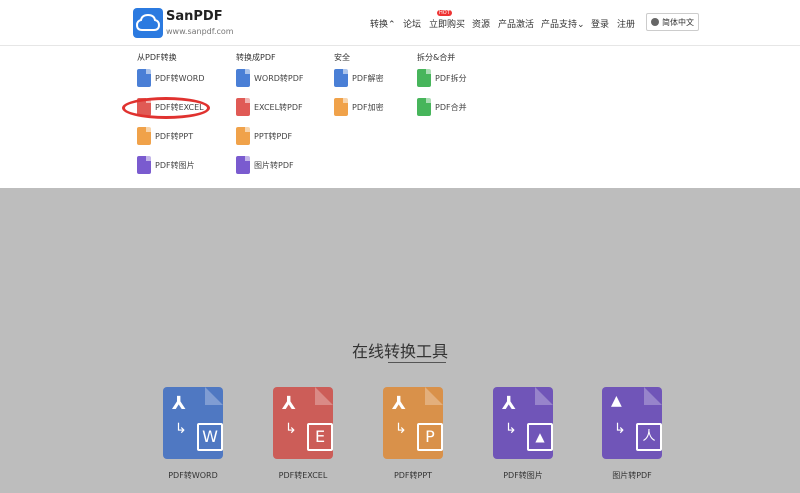 The image size is (800, 493). I want to click on tool-card-pdf-to-image: ⅄ ↳ ▲, so click(523, 423).